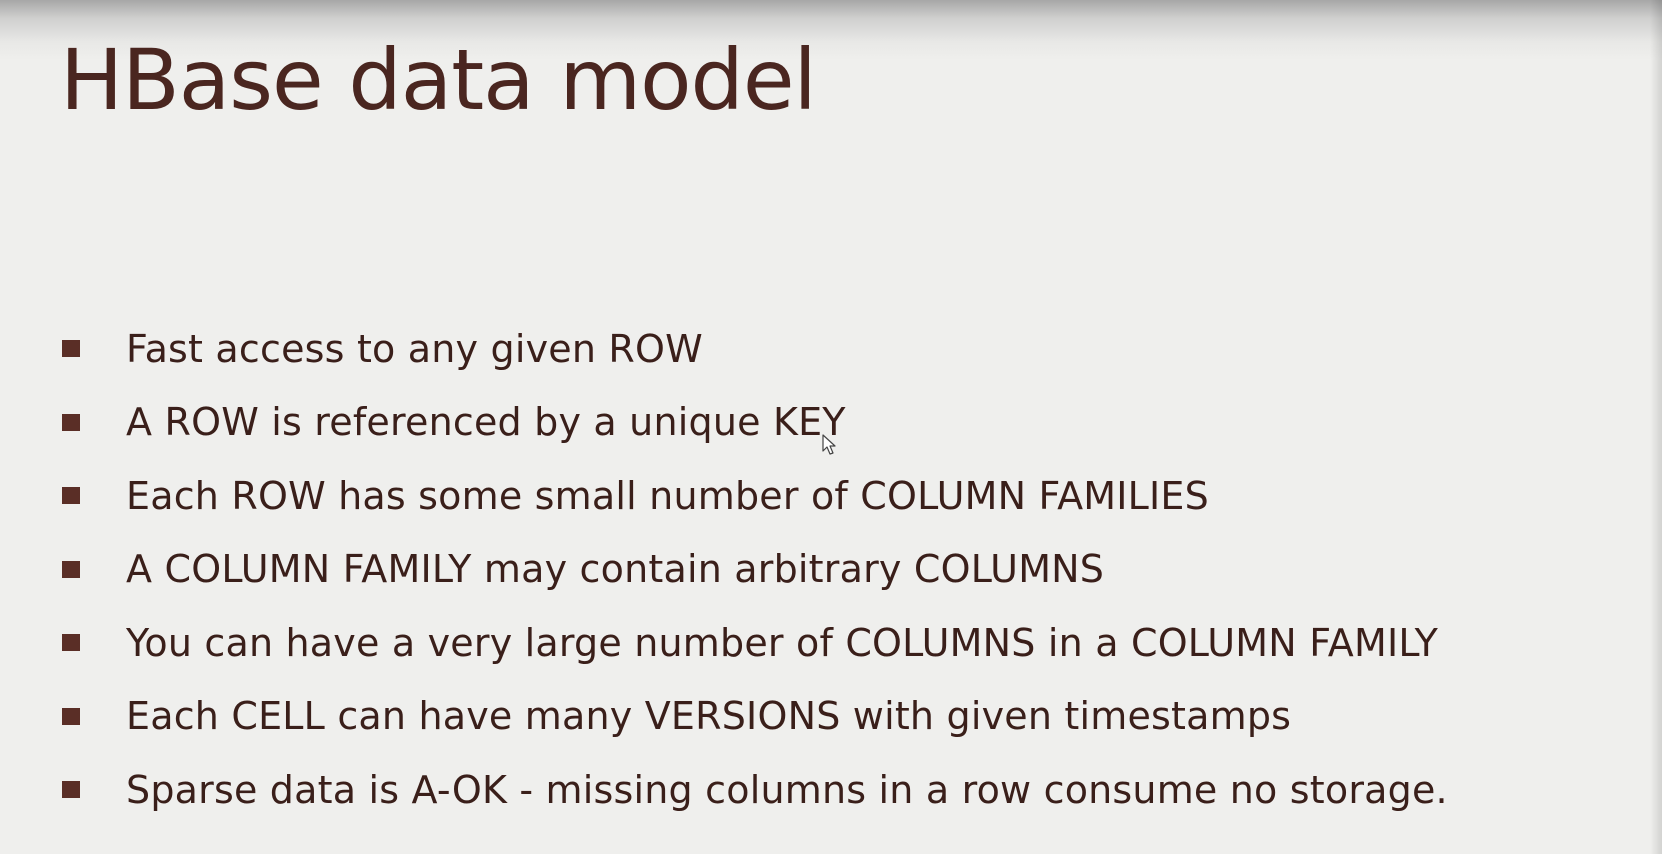 The width and height of the screenshot is (1662, 854). Describe the element at coordinates (486, 422) in the screenshot. I see `bullet-text: A ROW is referenced by a unique KEY` at that location.